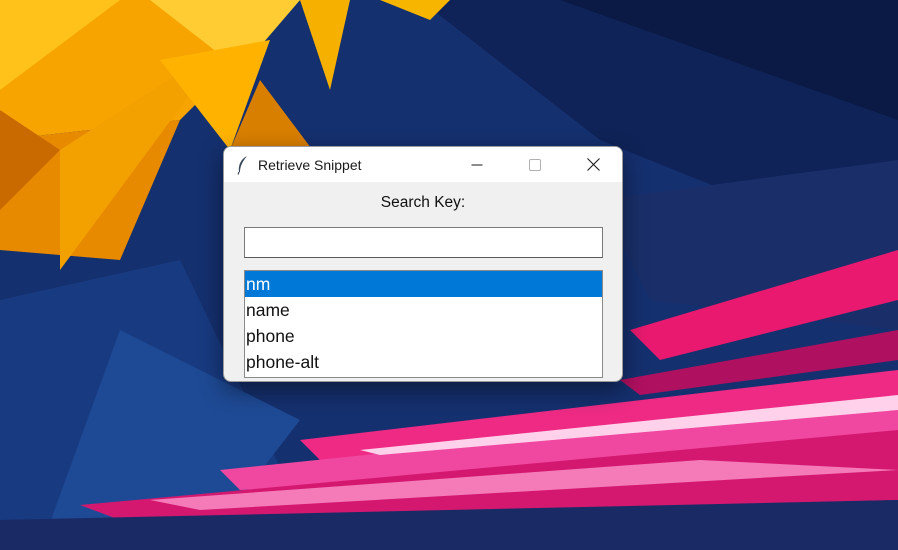  I want to click on close-icon, so click(593, 164).